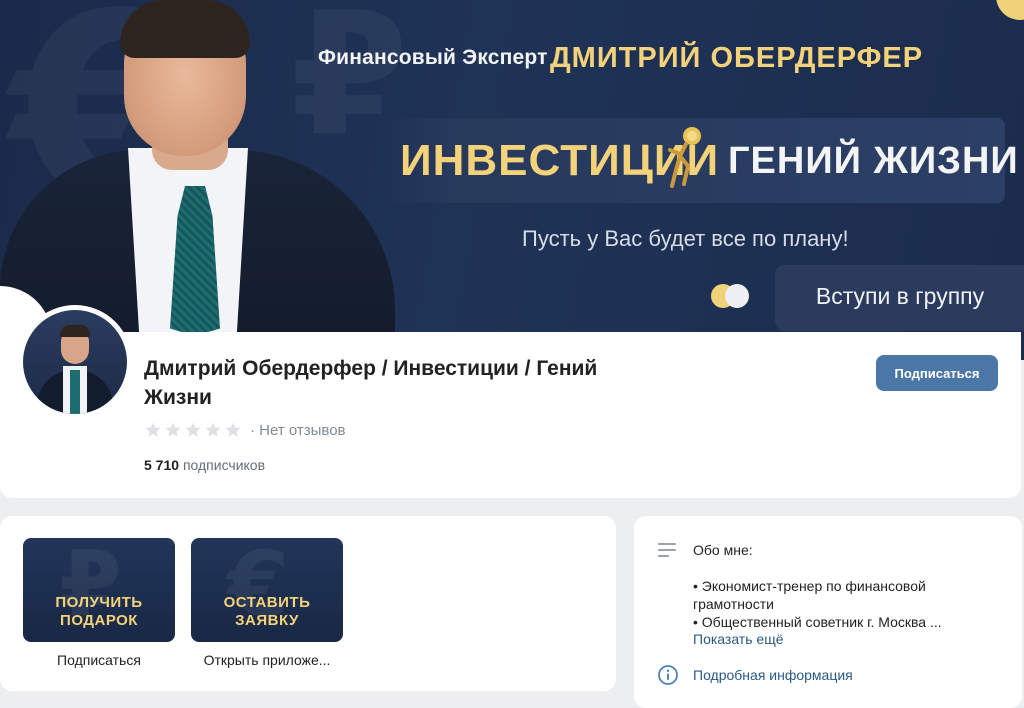  What do you see at coordinates (433, 57) in the screenshot?
I see `cover-subtitle: Финансовый Эксперт` at bounding box center [433, 57].